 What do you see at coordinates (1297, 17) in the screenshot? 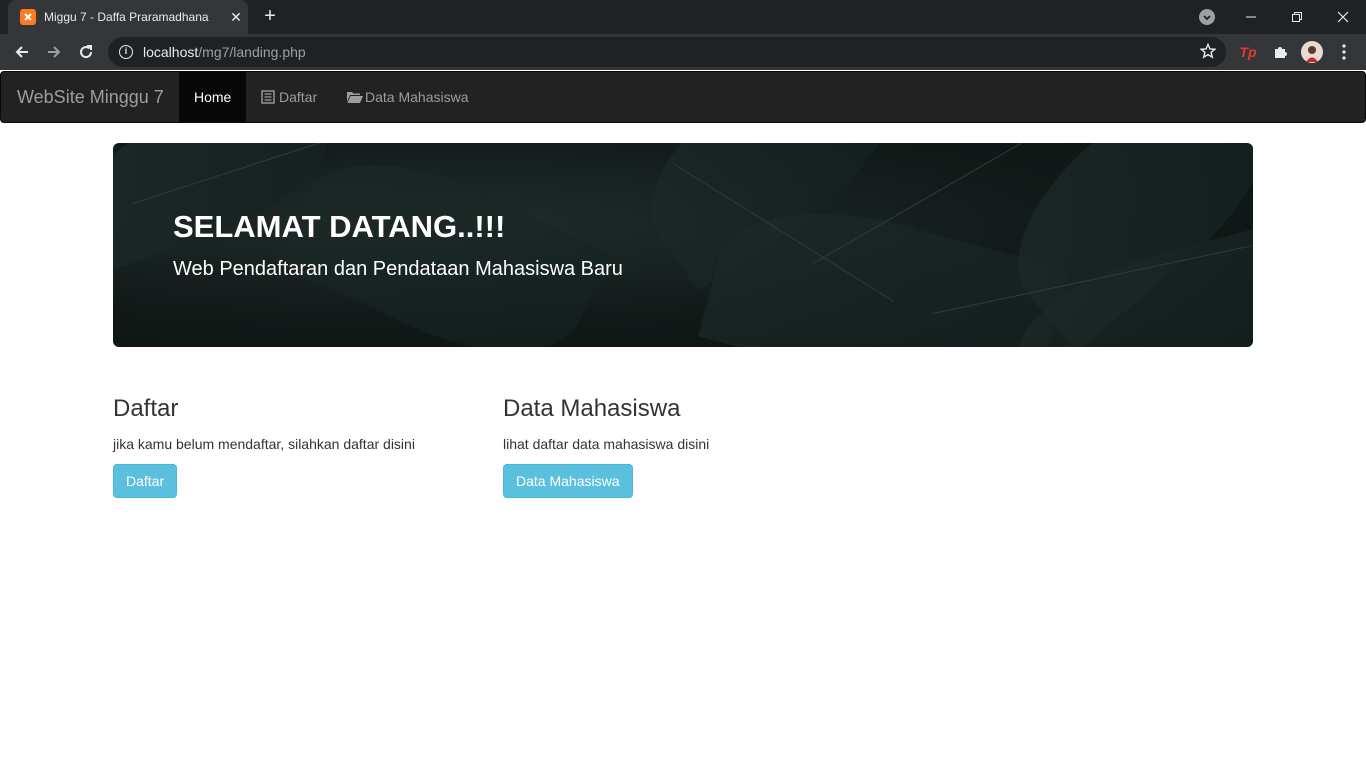
I see `restore-icon` at bounding box center [1297, 17].